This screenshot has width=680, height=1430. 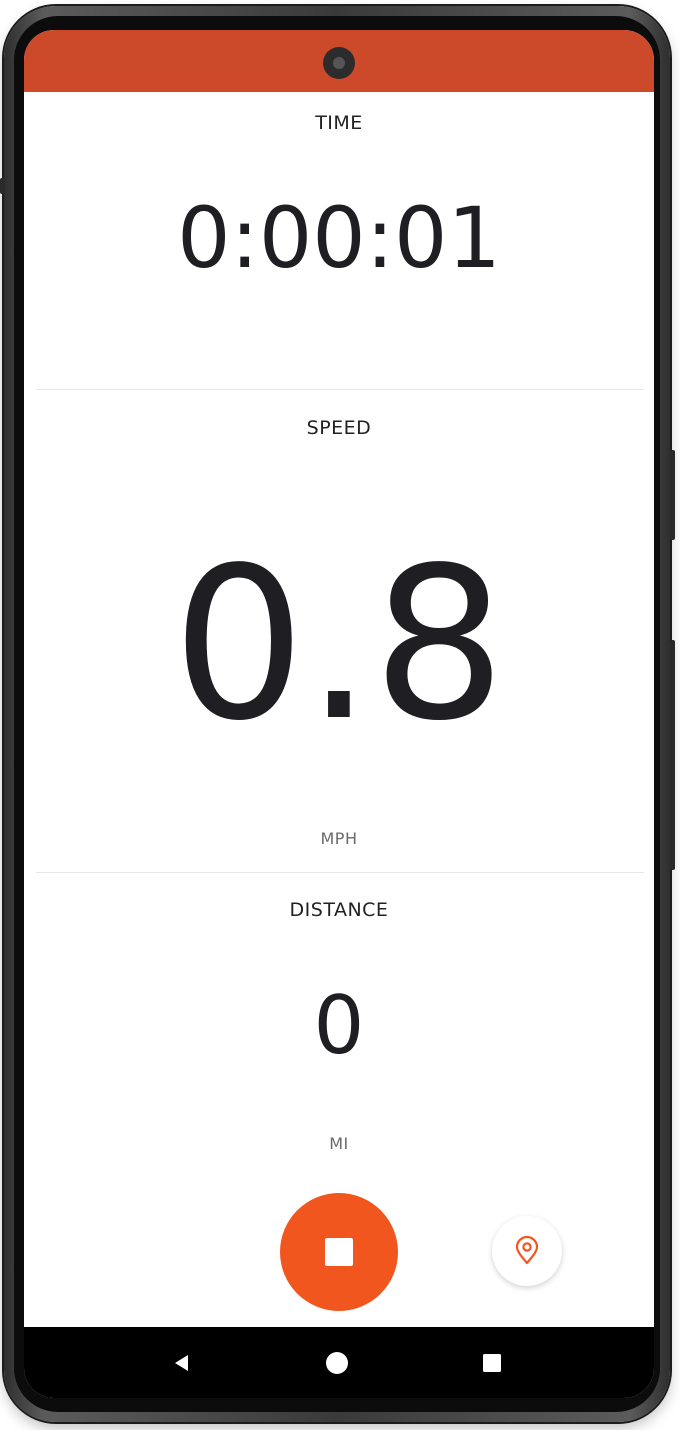 What do you see at coordinates (2, 186) in the screenshot?
I see `volume-button` at bounding box center [2, 186].